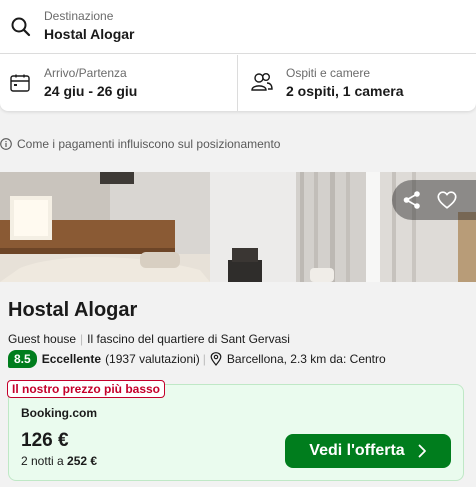  What do you see at coordinates (59, 413) in the screenshot?
I see `offer-provider: Booking.com` at bounding box center [59, 413].